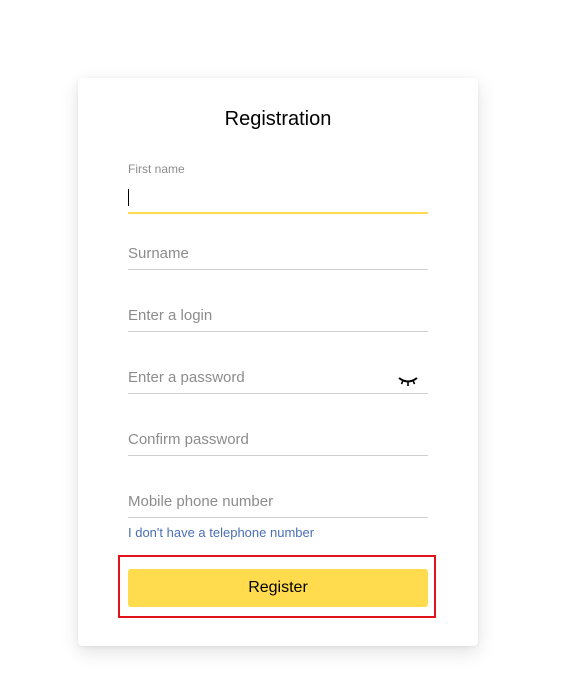 The height and width of the screenshot is (680, 585). What do you see at coordinates (188, 439) in the screenshot?
I see `confirm-password-placeholder: Confirm password` at bounding box center [188, 439].